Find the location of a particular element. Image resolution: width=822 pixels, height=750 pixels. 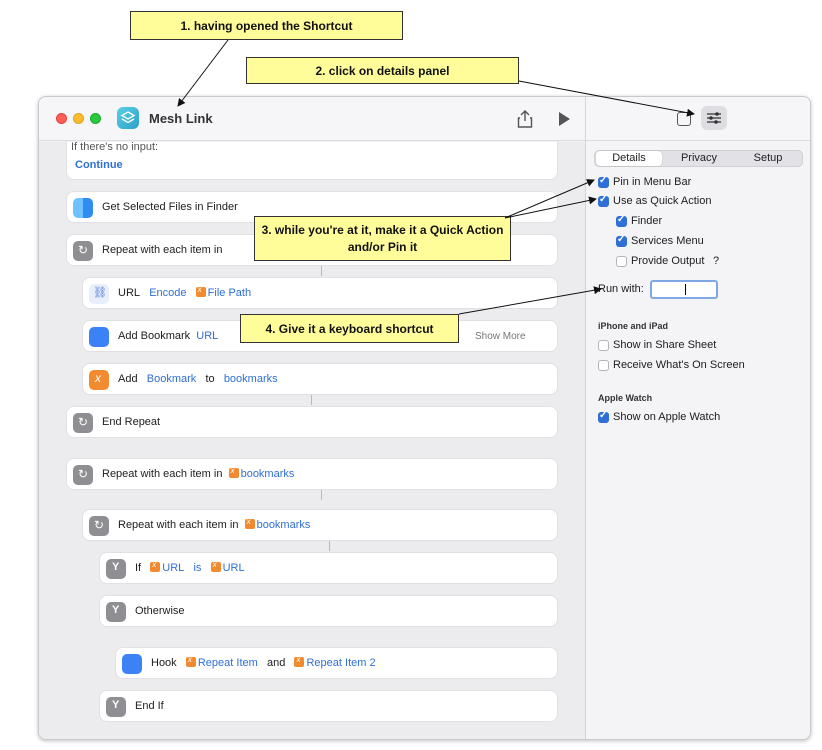

arrow-to-run-with-field is located at coordinates (530, 300).